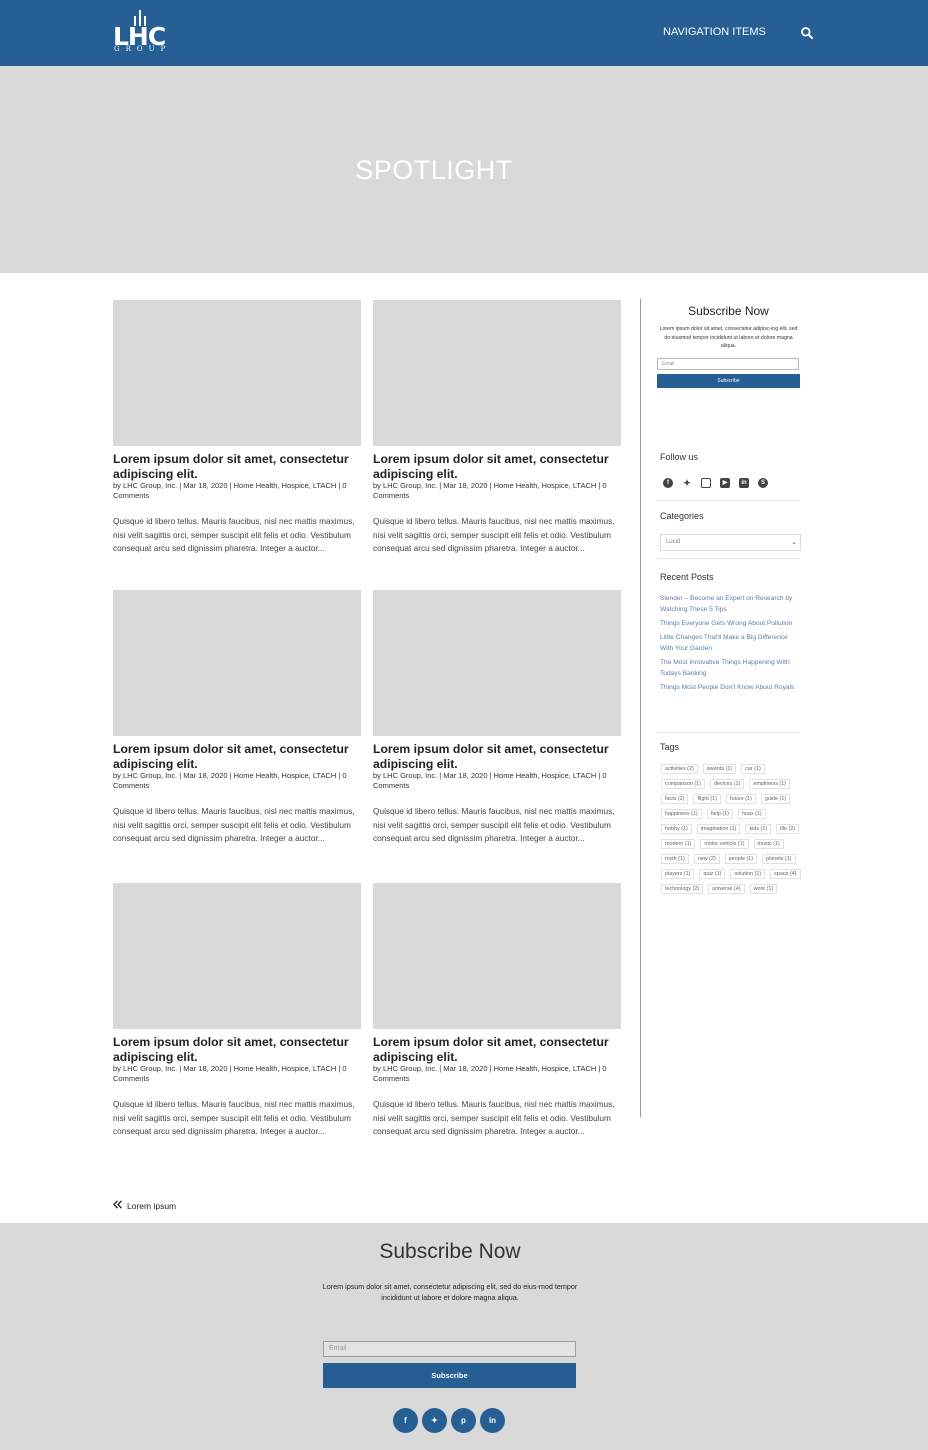 The width and height of the screenshot is (928, 1450). Describe the element at coordinates (675, 859) in the screenshot. I see `tag-link: myth (1)` at that location.